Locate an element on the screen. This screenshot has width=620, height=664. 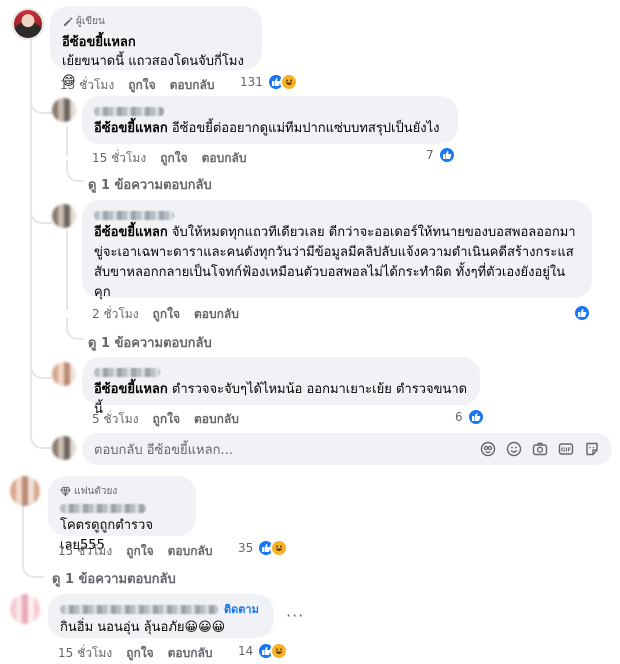
reaction-number: 7 is located at coordinates (430, 155).